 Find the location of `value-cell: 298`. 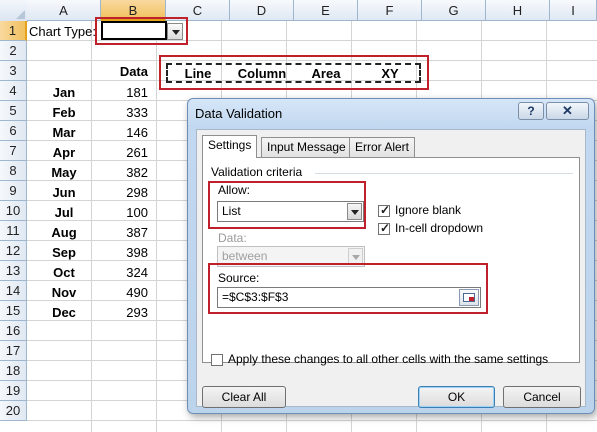

value-cell: 298 is located at coordinates (124, 193).